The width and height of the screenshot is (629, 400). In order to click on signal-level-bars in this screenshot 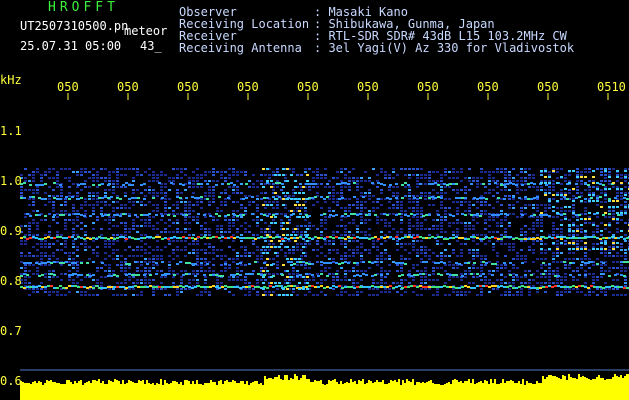, I will do `click(324, 387)`.